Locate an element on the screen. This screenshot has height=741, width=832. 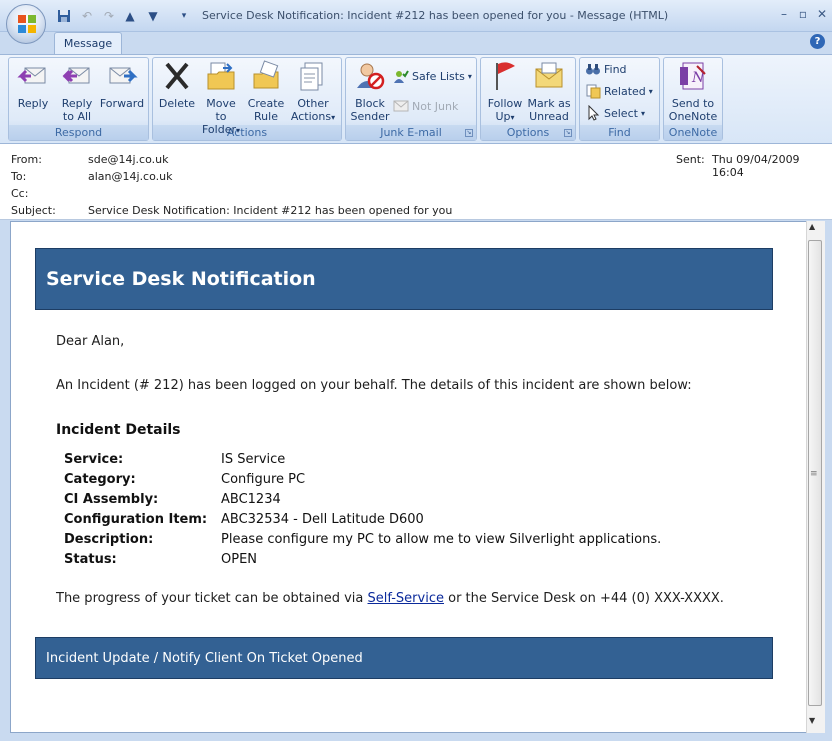
tab-message: Message is located at coordinates (88, 43).